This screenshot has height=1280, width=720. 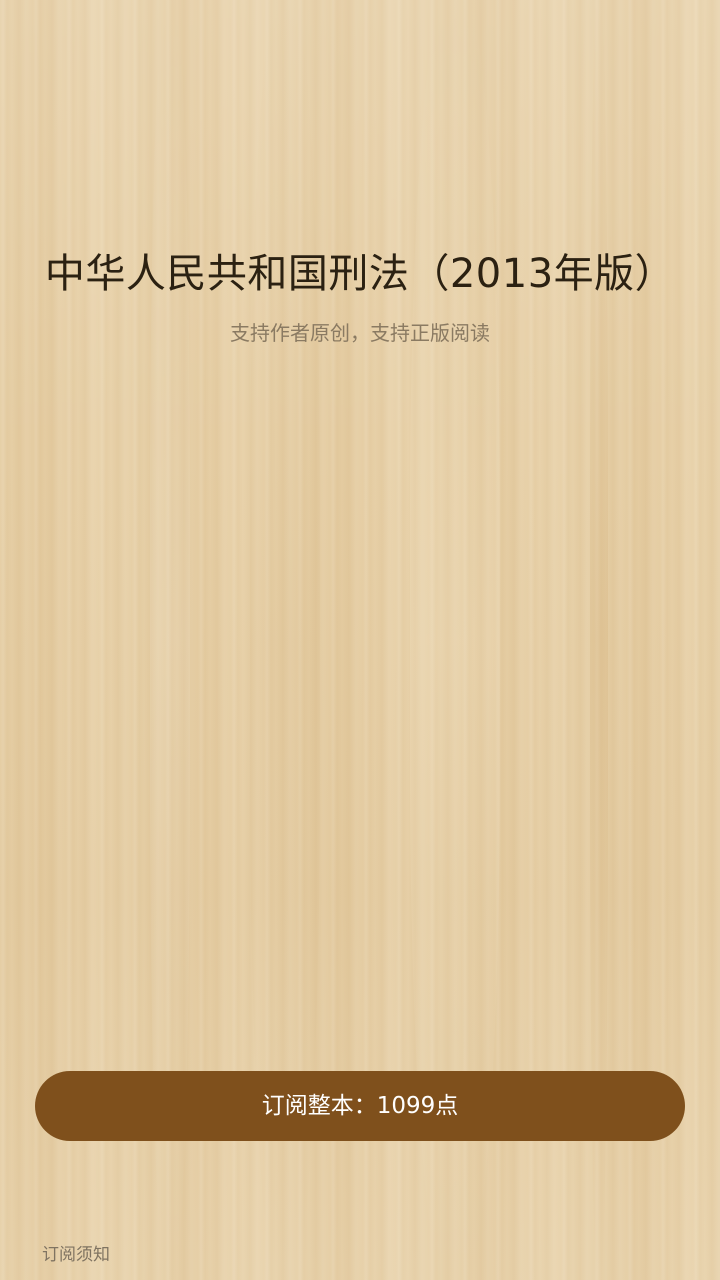 I want to click on book-title: 中华人民共和国刑法（2013年版）, so click(x=360, y=274).